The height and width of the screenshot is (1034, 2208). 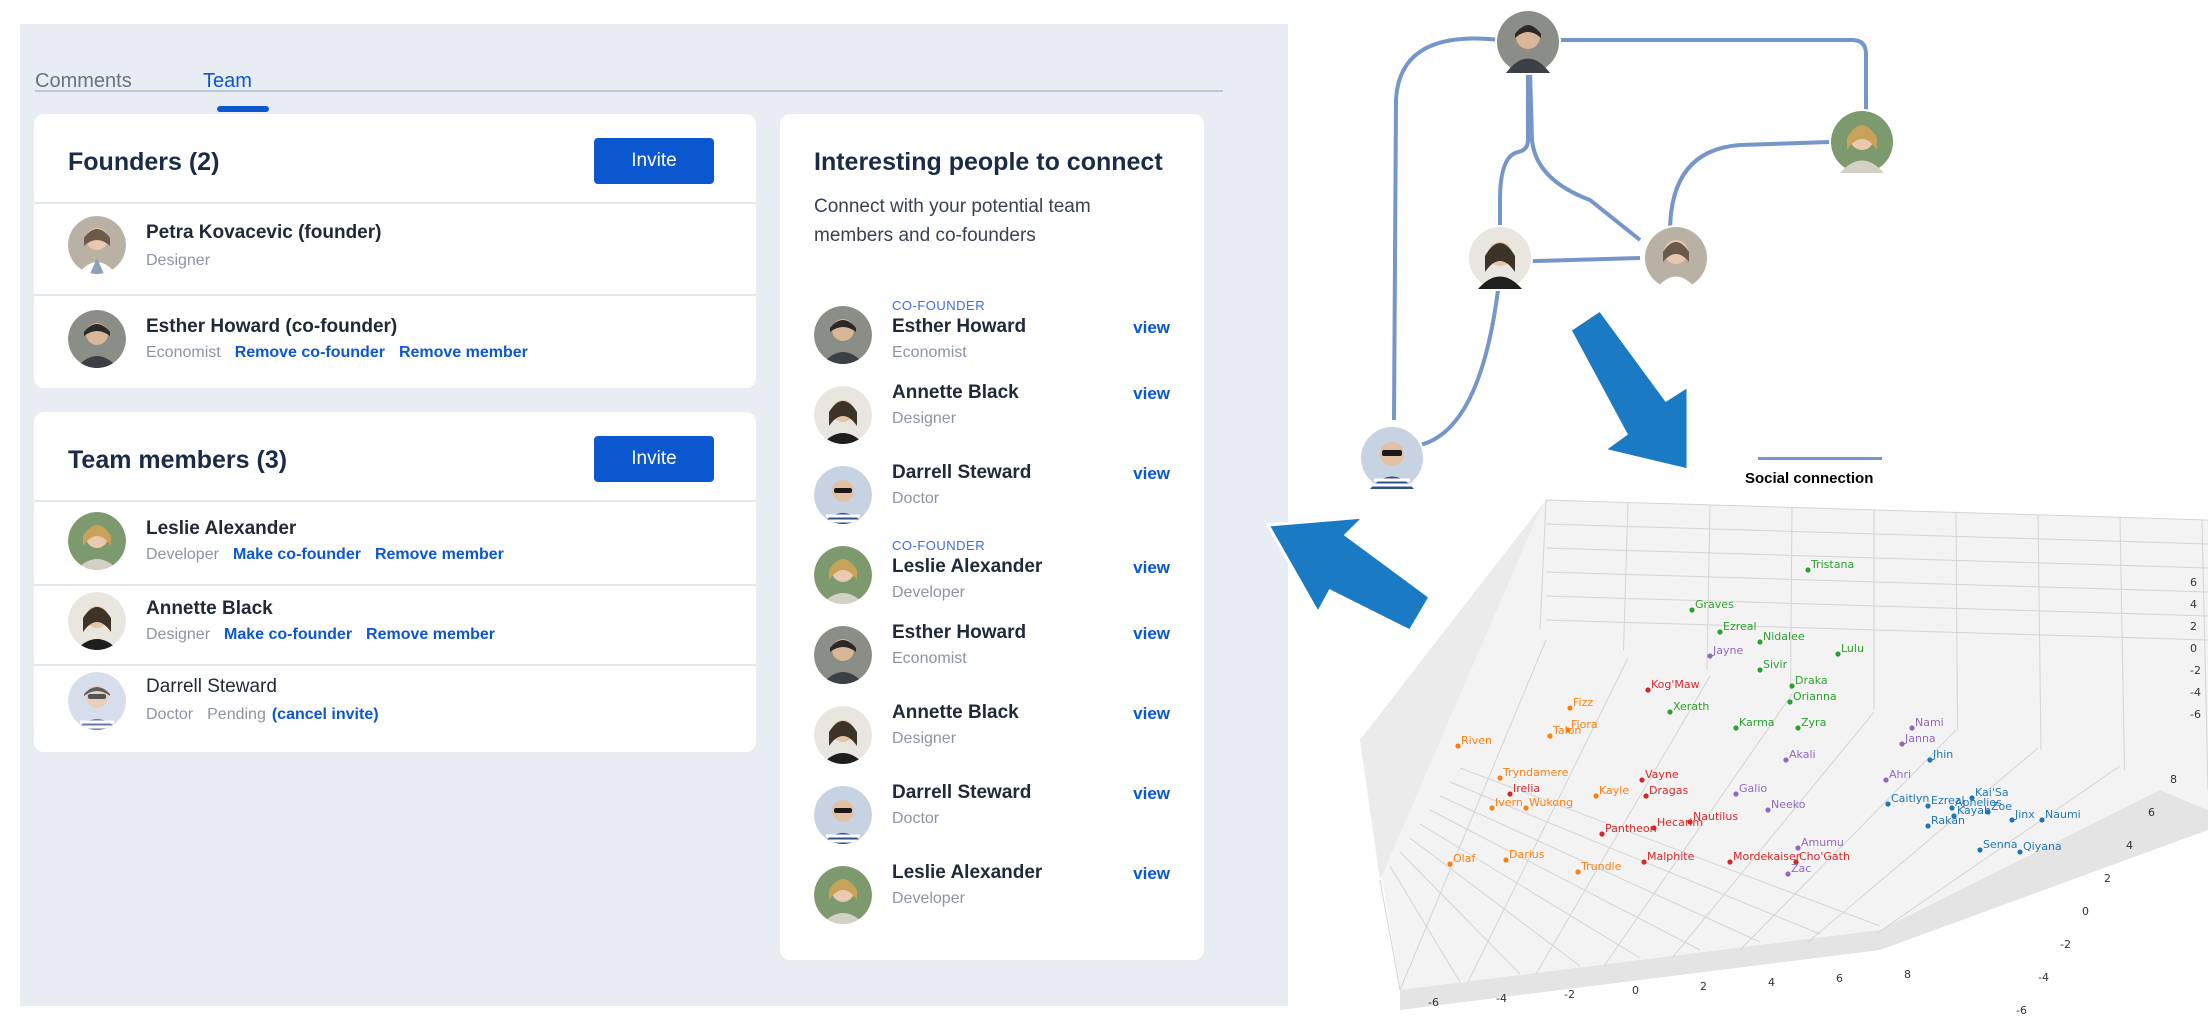 What do you see at coordinates (928, 592) in the screenshot?
I see `suggestion-role: Developer` at bounding box center [928, 592].